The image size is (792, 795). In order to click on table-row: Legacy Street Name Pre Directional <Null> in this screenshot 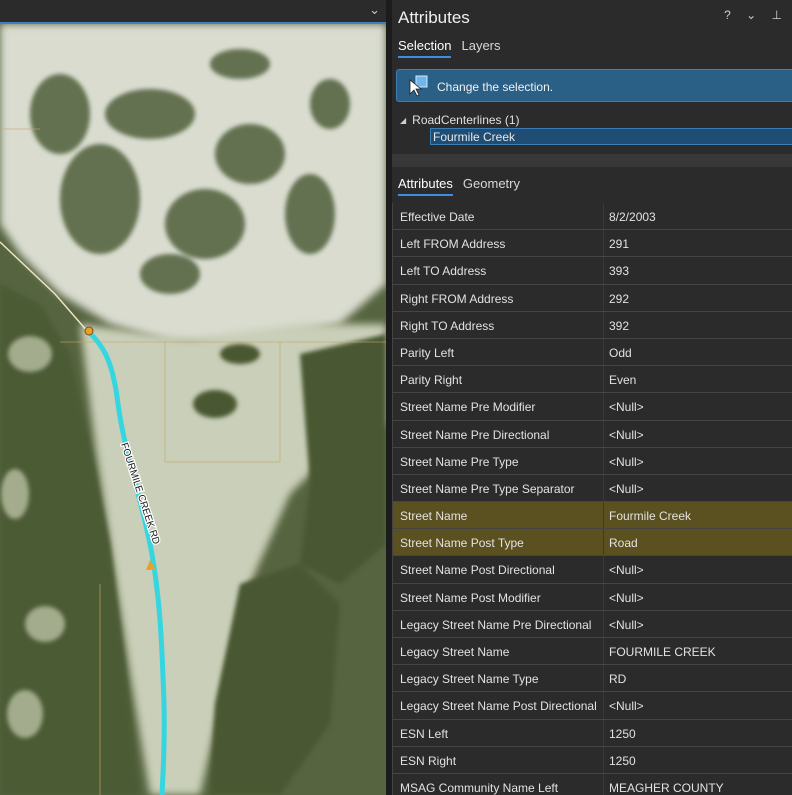, I will do `click(592, 624)`.